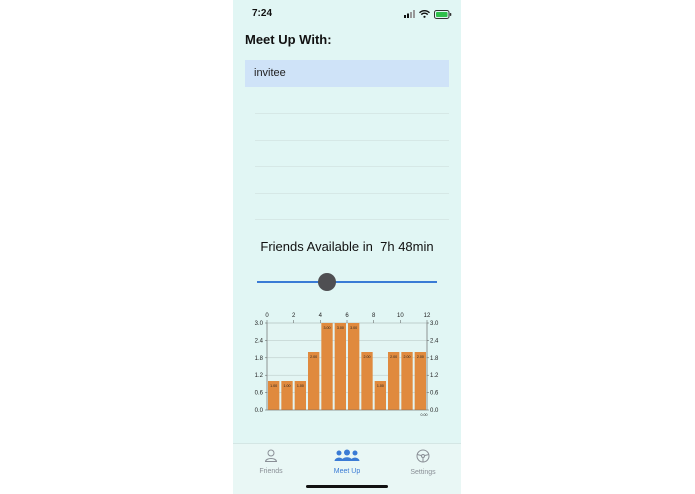  Describe the element at coordinates (267, 316) in the screenshot. I see `x-tick-label: 0` at that location.